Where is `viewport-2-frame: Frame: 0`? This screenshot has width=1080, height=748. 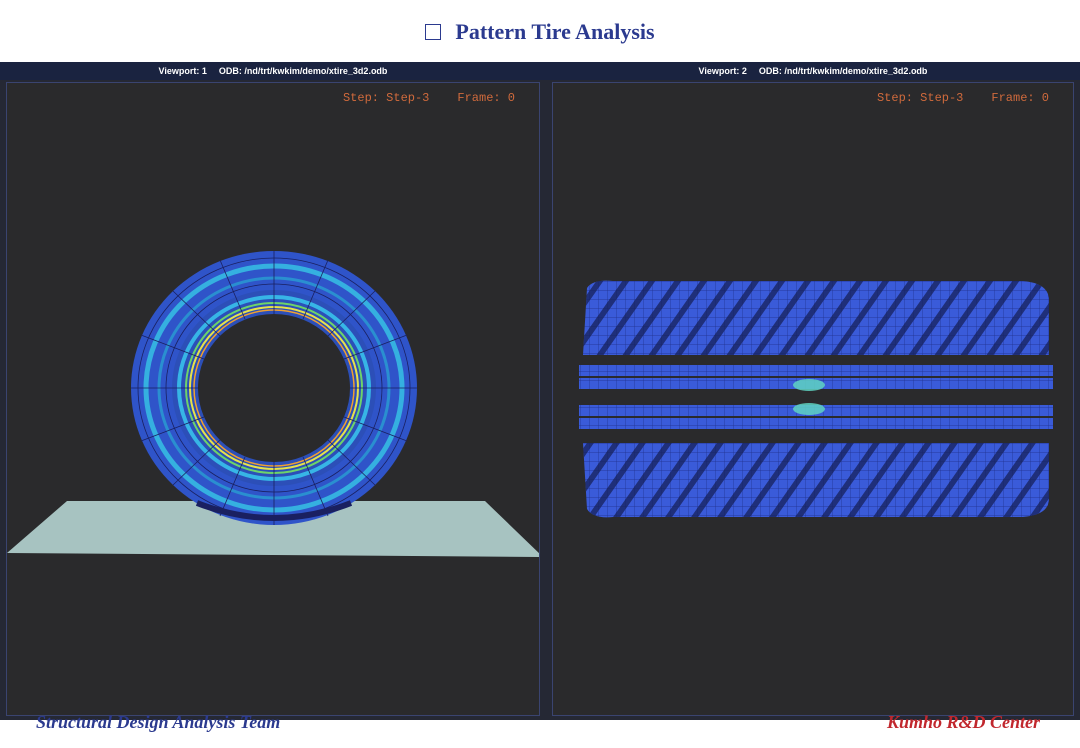 viewport-2-frame: Frame: 0 is located at coordinates (1020, 98).